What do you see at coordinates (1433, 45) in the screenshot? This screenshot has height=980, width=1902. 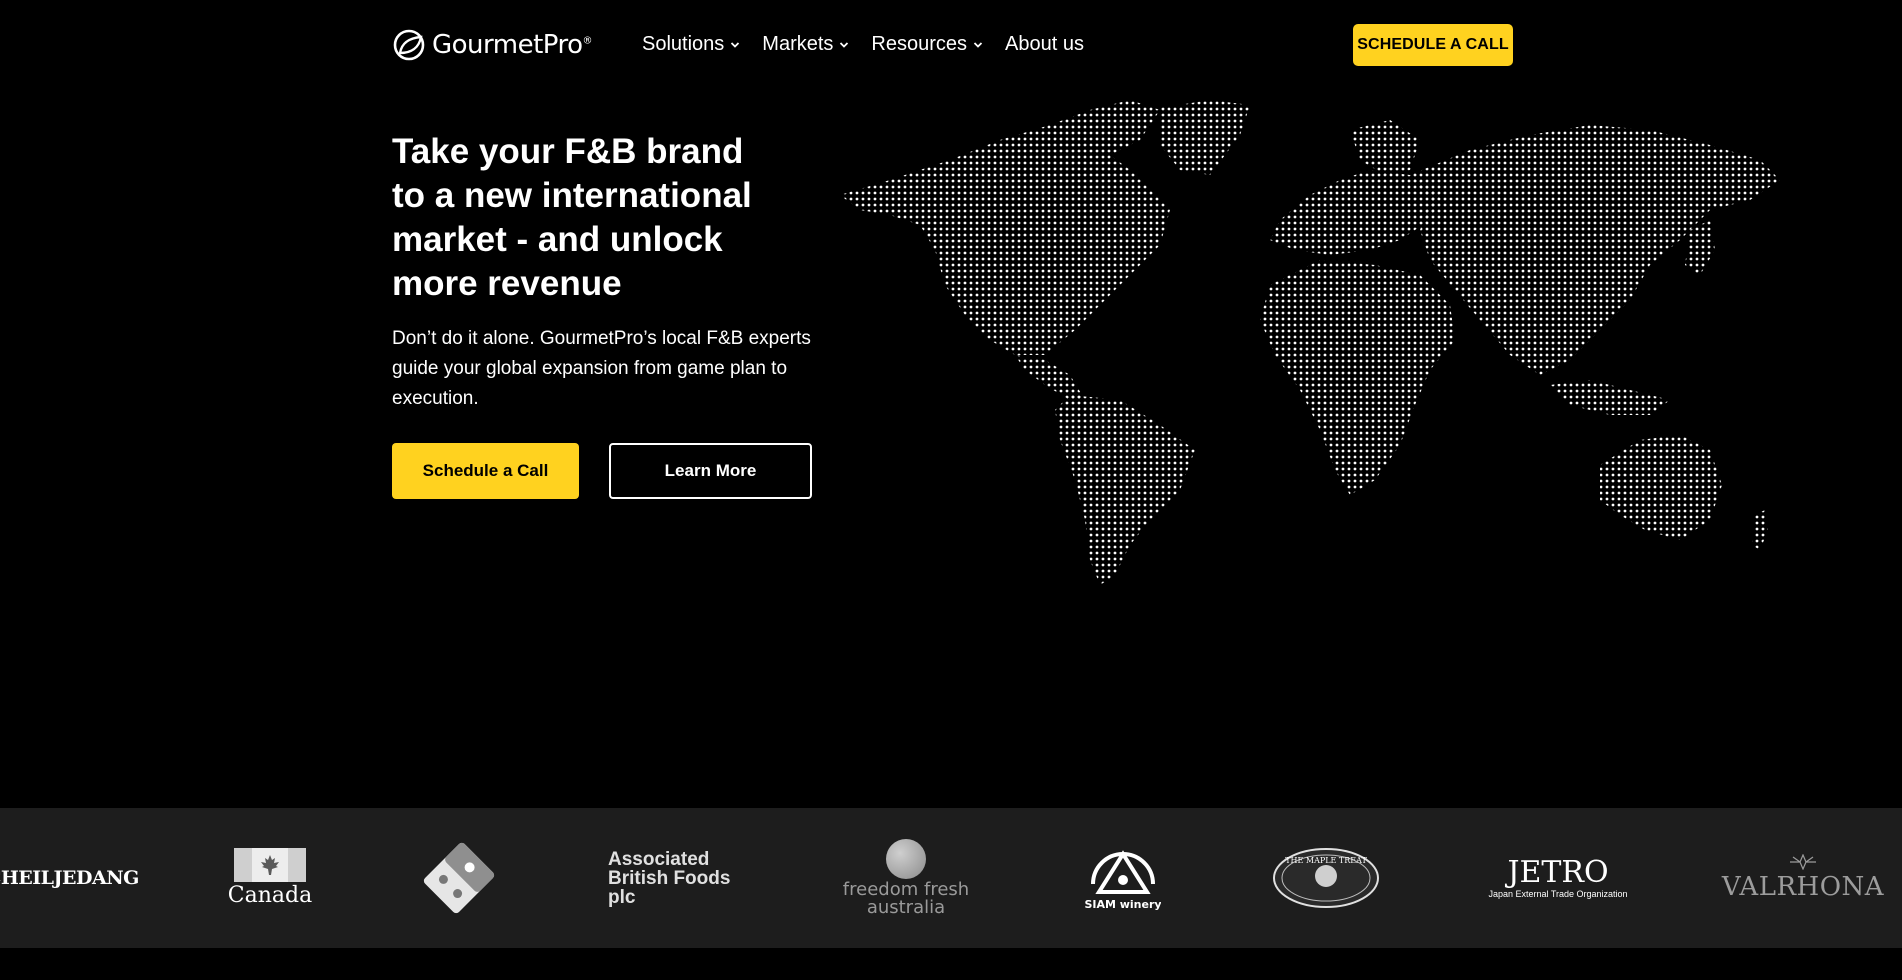 I see `header-schedule-call-button: SCHEDULE A CALL` at bounding box center [1433, 45].